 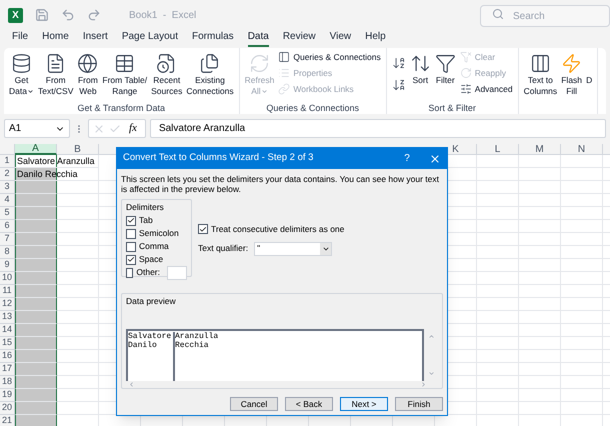 What do you see at coordinates (37, 128) in the screenshot?
I see `name-box: A1` at bounding box center [37, 128].